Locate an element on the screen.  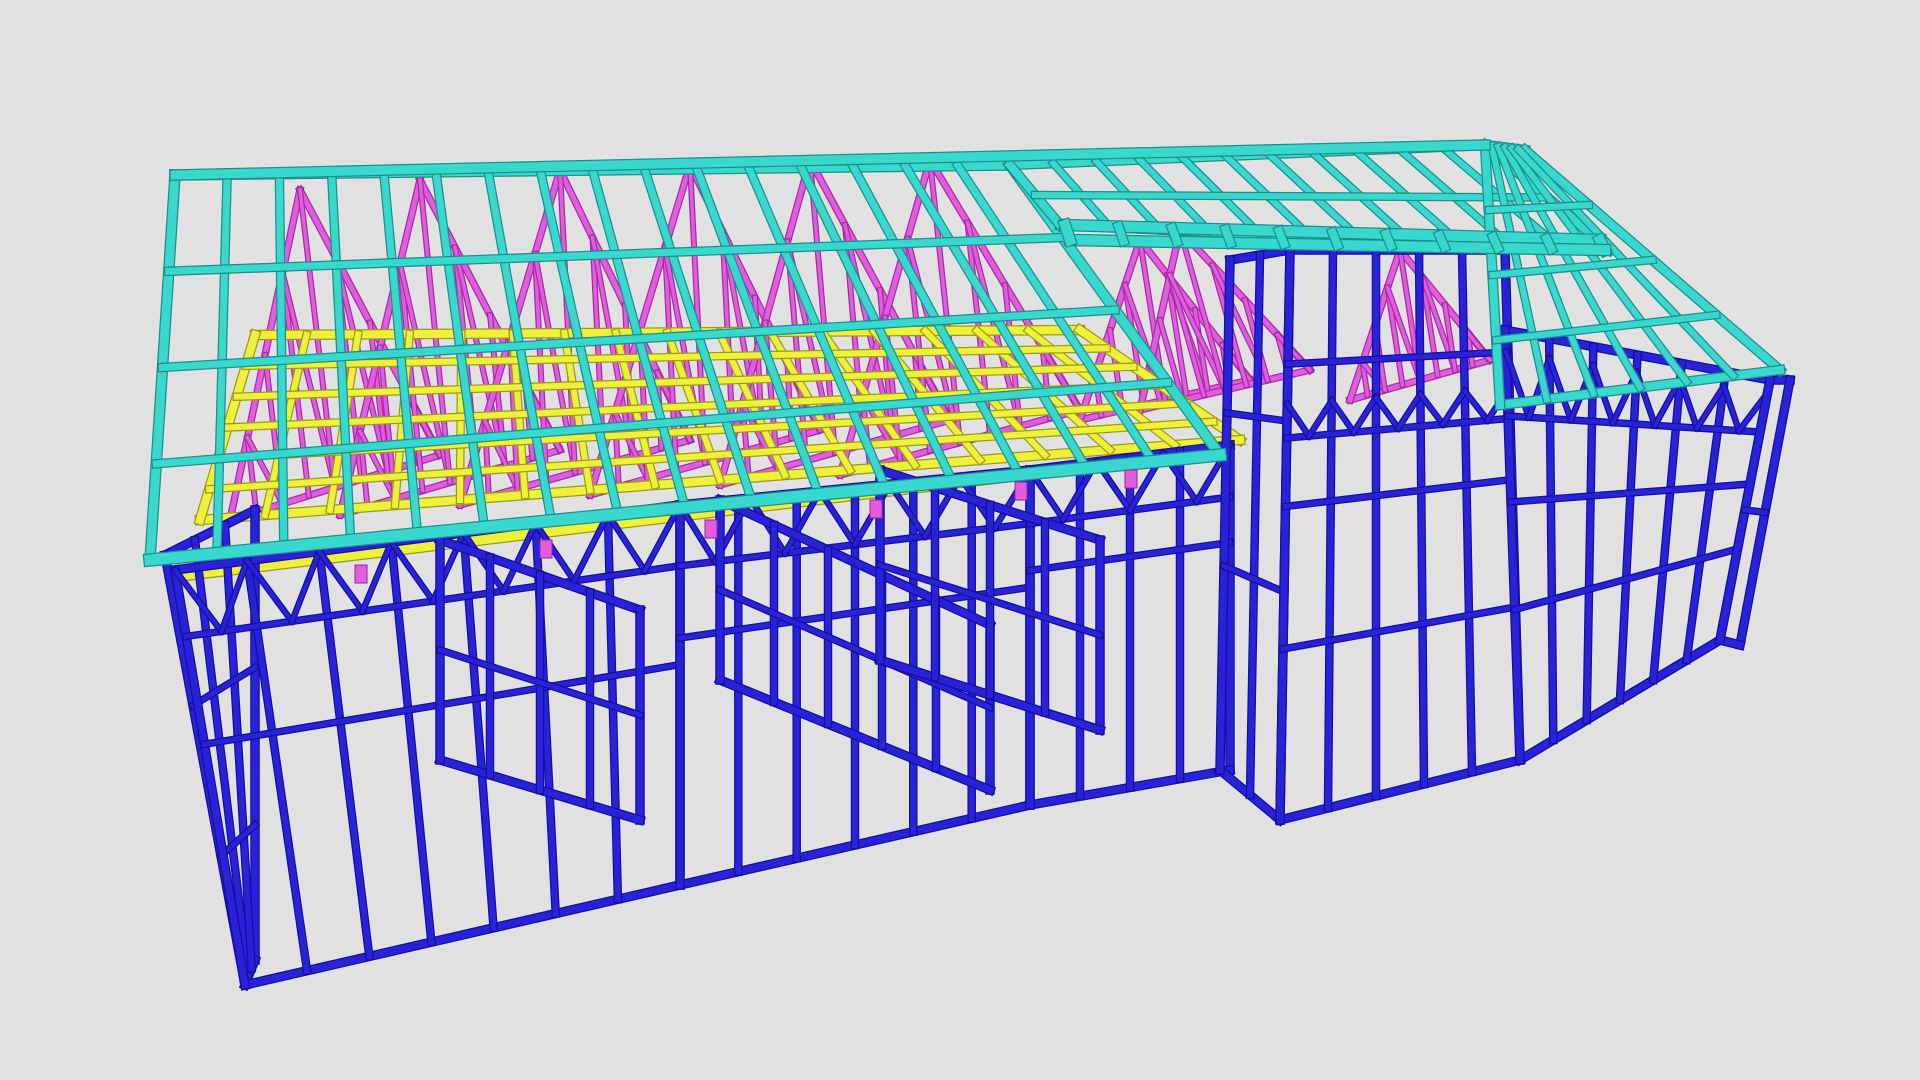
bay-roof-top-edge-member is located at coordinates (1067, 232).